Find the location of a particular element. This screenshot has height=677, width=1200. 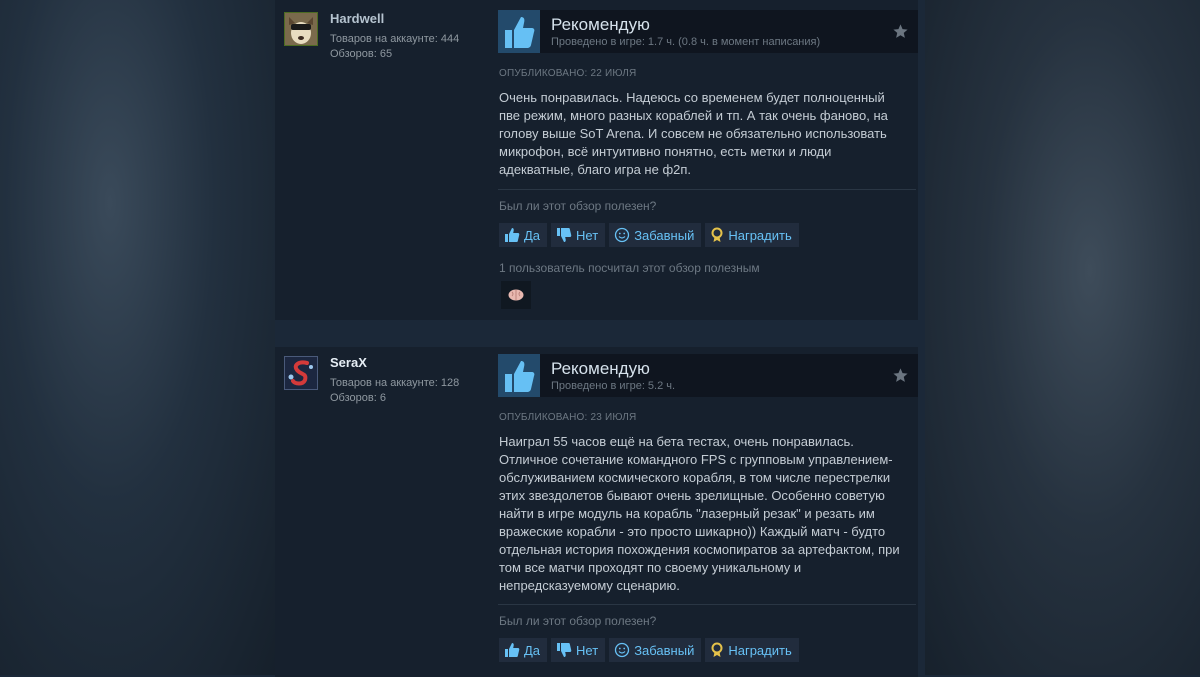

reviews-count: Обзоров: 65 is located at coordinates (361, 54).